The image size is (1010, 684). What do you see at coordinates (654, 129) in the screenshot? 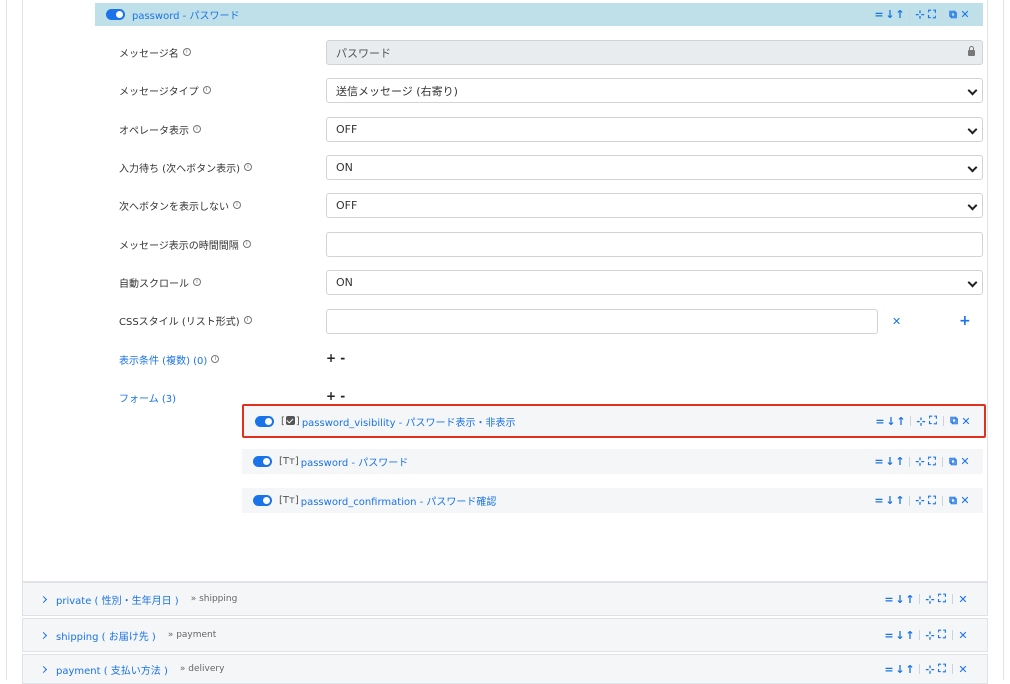
I see `operator-display-select: OFF` at bounding box center [654, 129].